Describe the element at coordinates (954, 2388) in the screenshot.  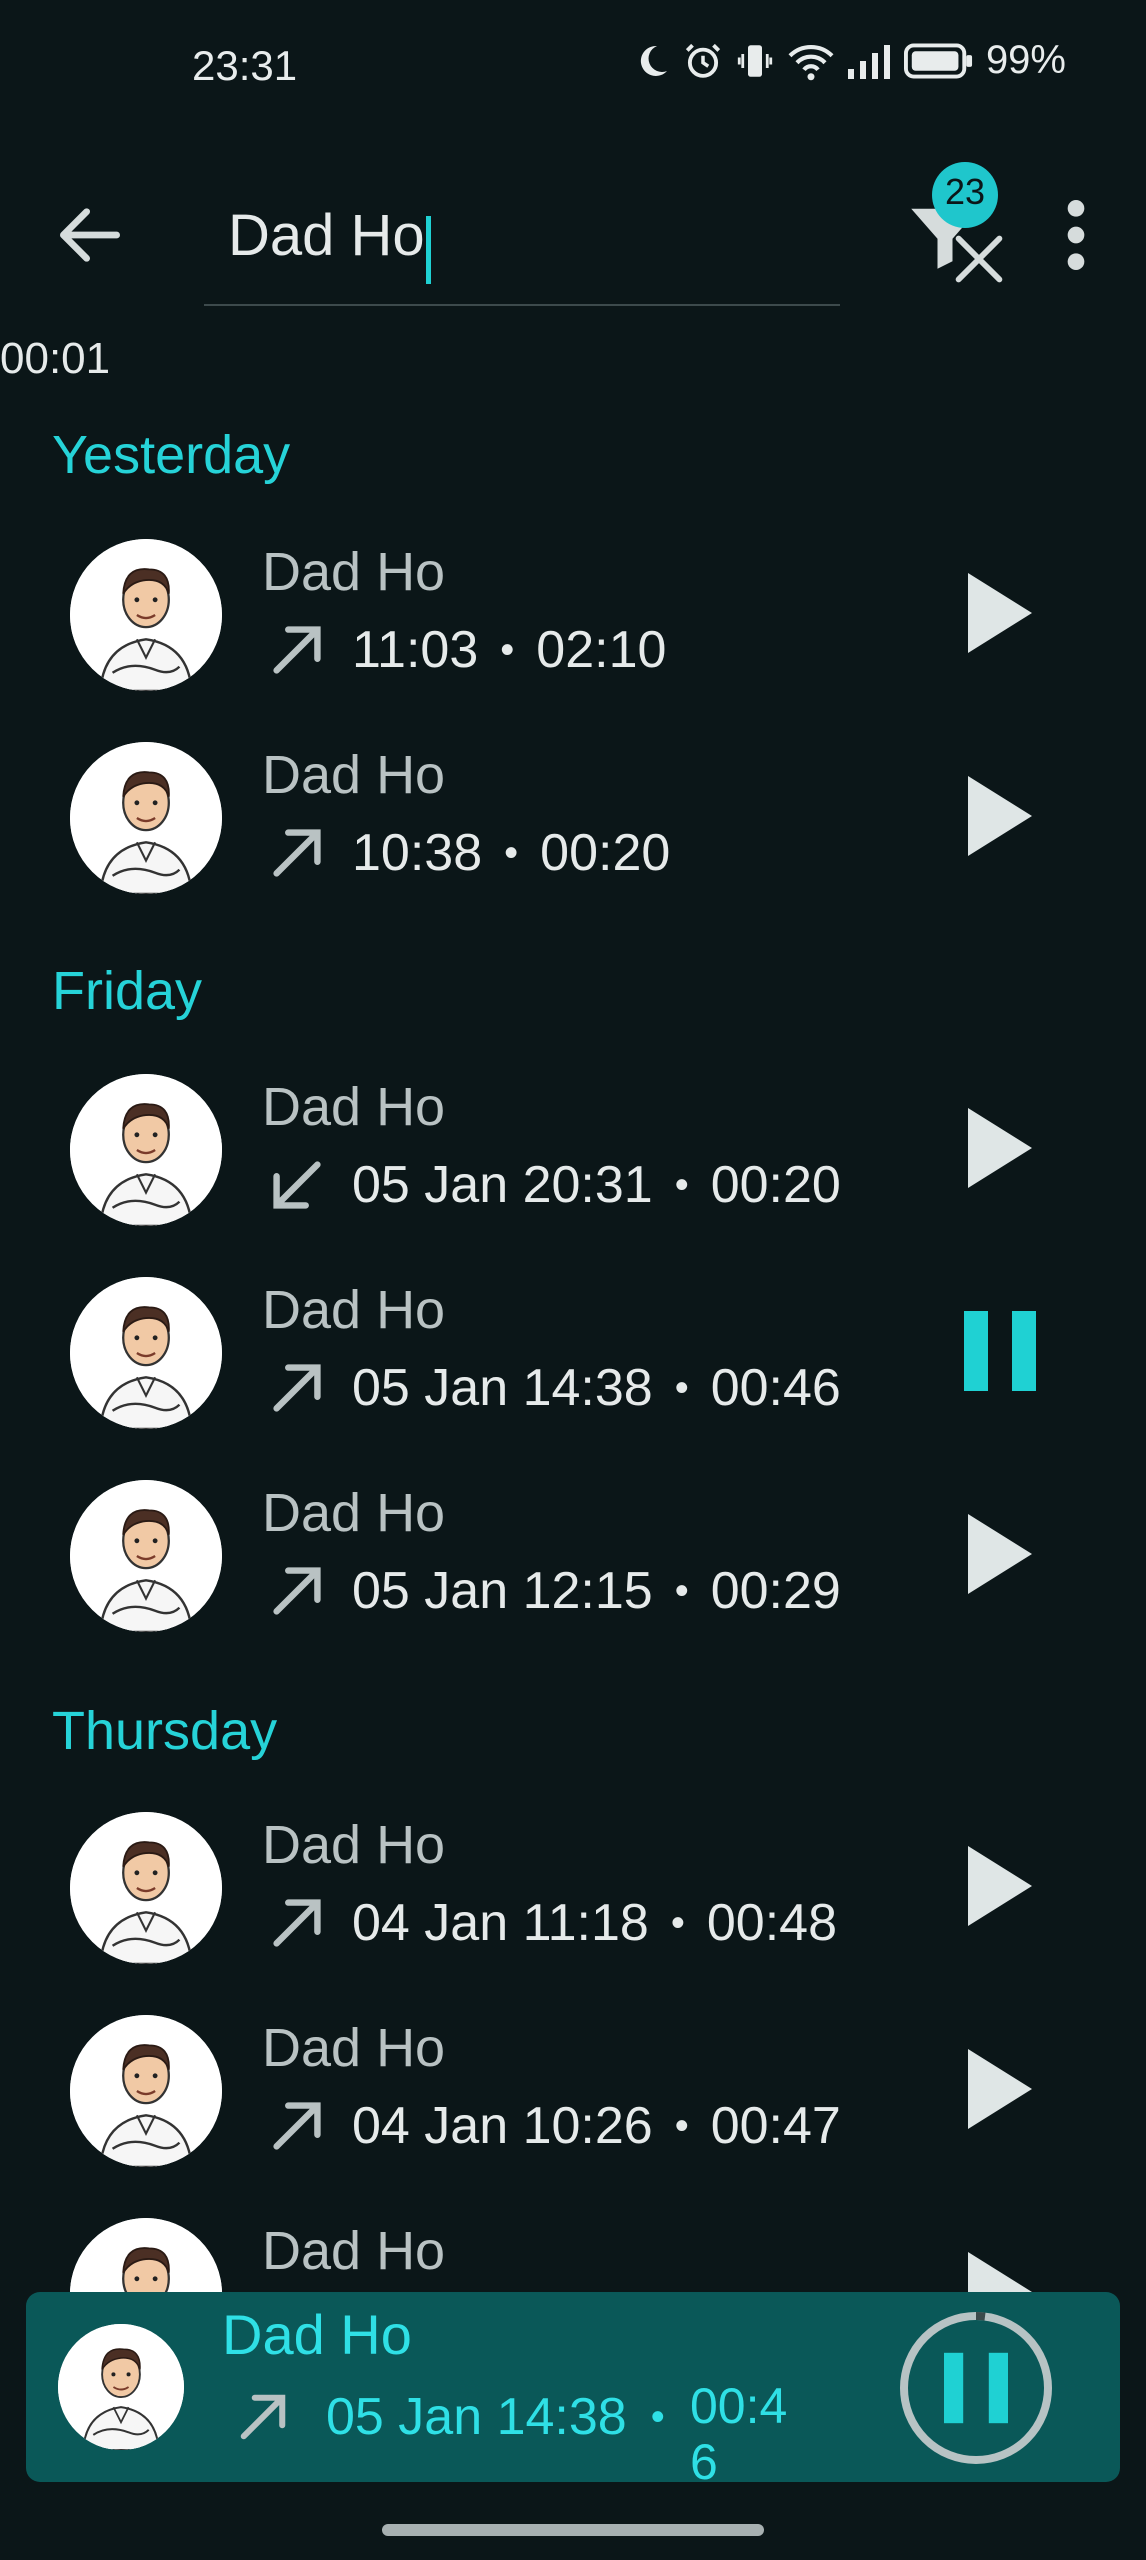
I see `pause-bar-left` at that location.